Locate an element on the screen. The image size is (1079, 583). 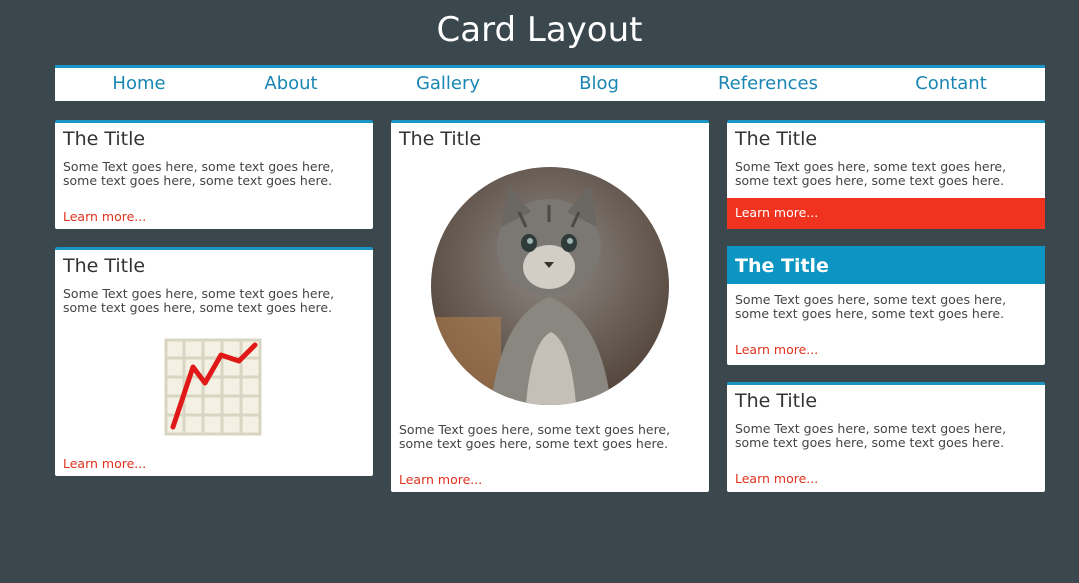
nav-home: Home is located at coordinates (138, 83).